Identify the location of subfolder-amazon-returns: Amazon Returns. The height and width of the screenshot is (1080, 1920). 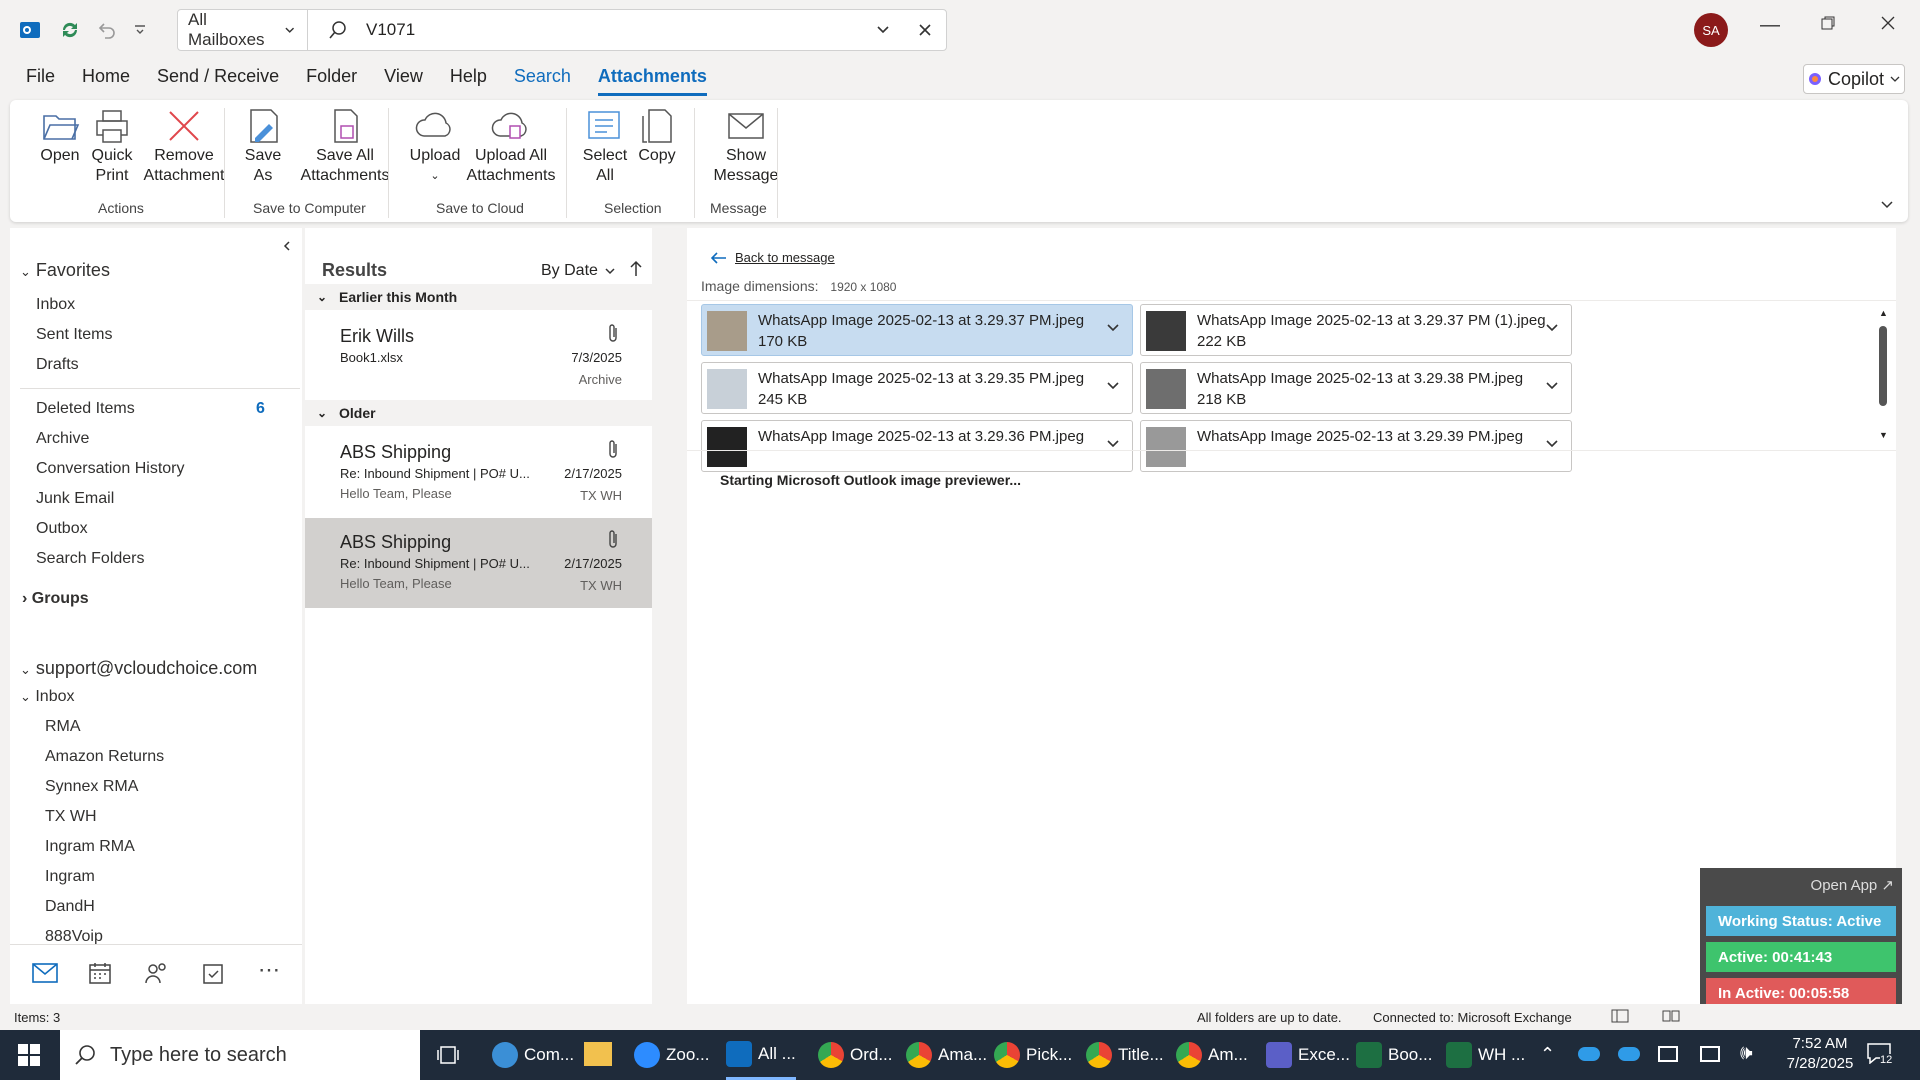
(104, 757).